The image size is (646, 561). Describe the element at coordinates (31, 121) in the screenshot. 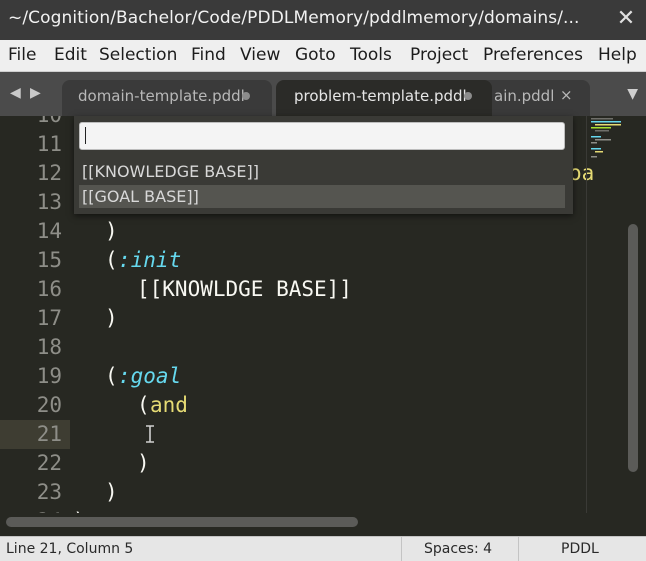

I see `line-number: 10` at that location.